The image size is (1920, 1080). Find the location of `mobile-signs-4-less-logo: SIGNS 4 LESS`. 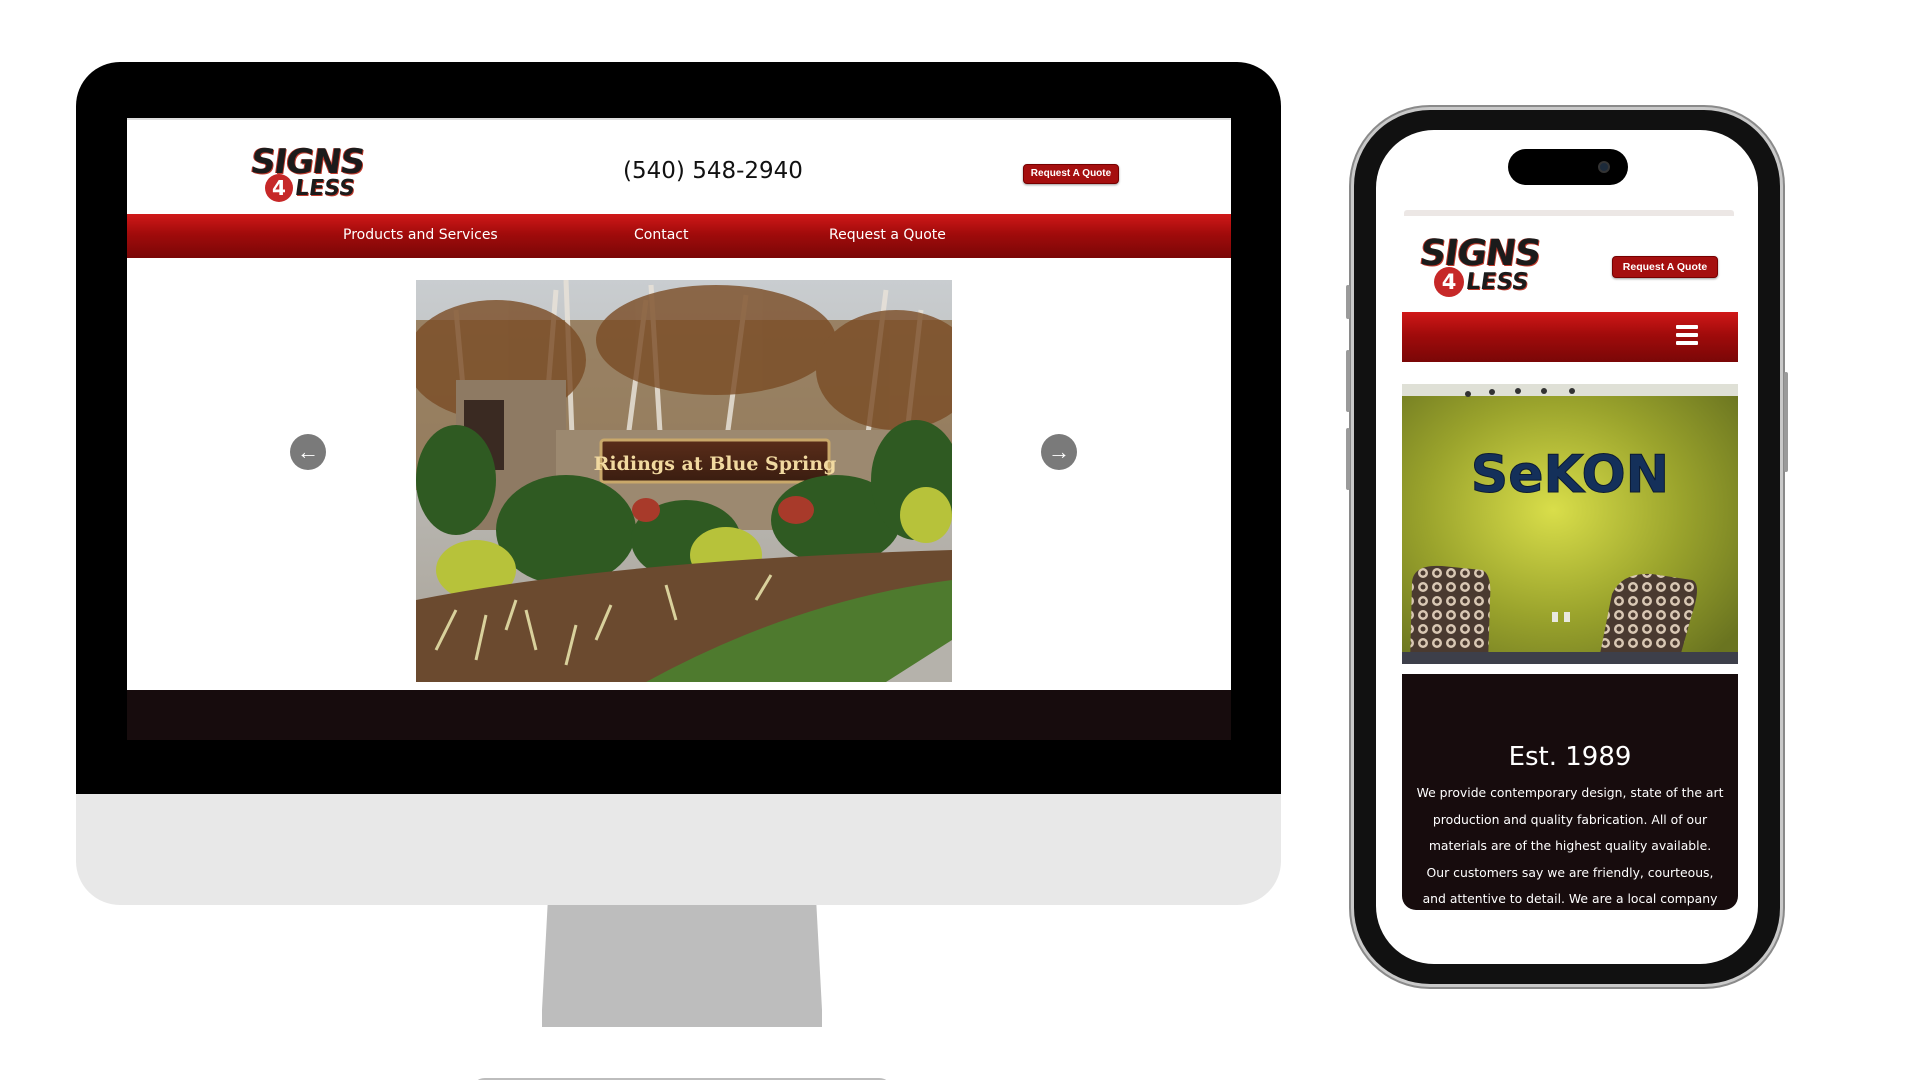

mobile-signs-4-less-logo: SIGNS 4 LESS is located at coordinates (1480, 265).